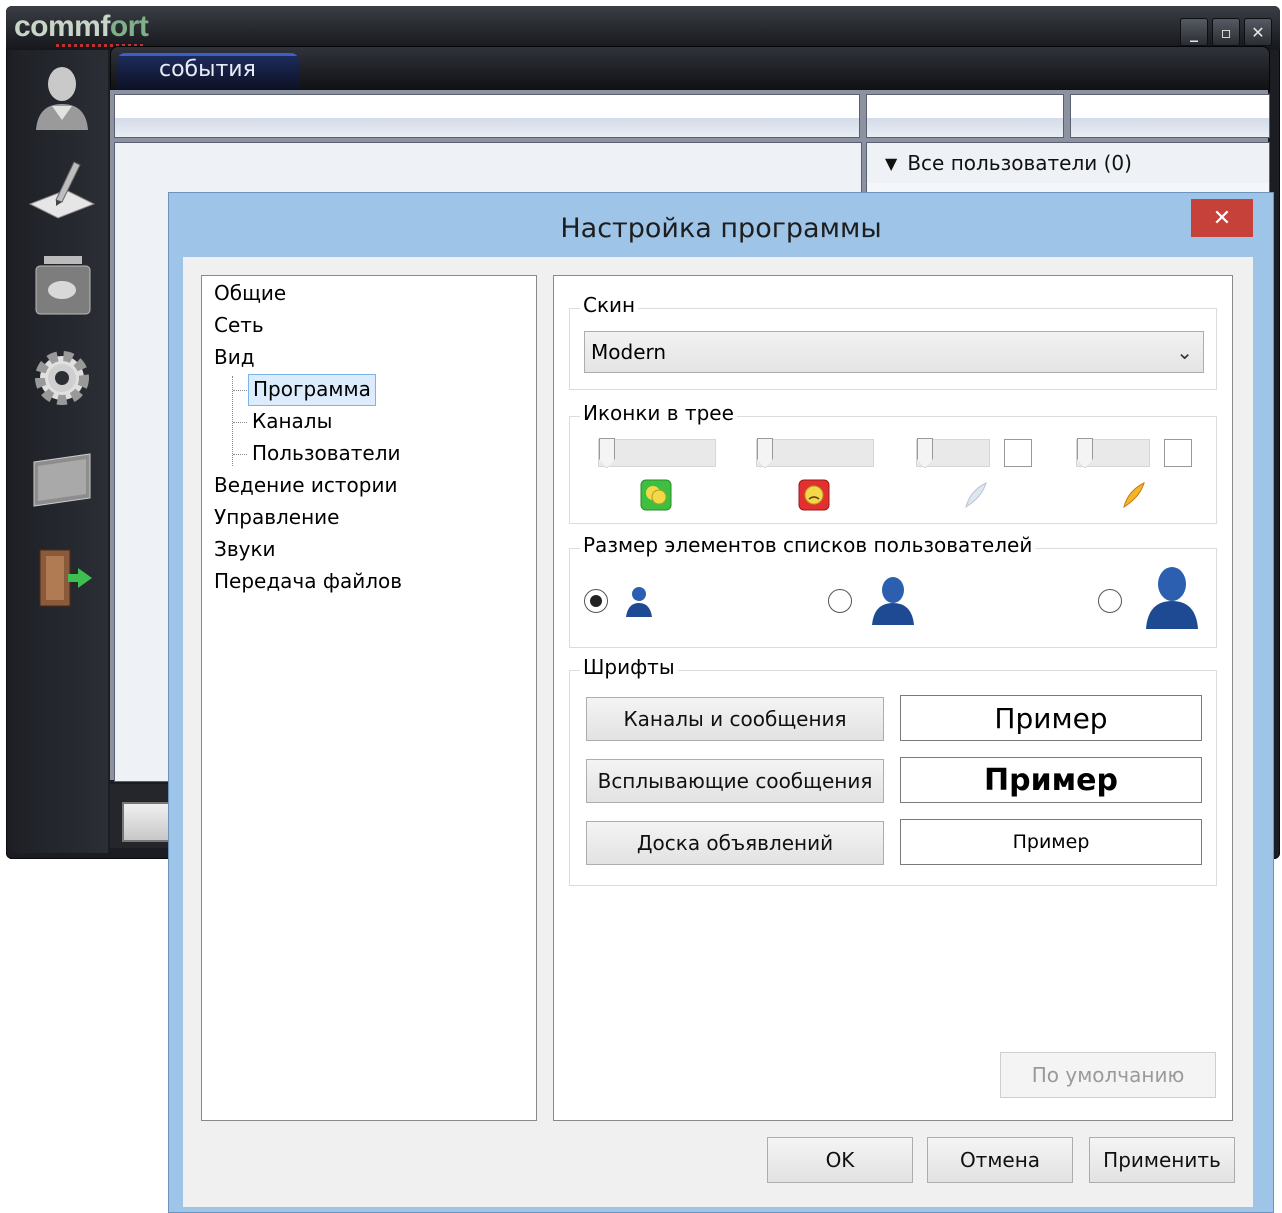 Image resolution: width=1282 pixels, height=1213 pixels. I want to click on commfort-sidebar, so click(60, 451).